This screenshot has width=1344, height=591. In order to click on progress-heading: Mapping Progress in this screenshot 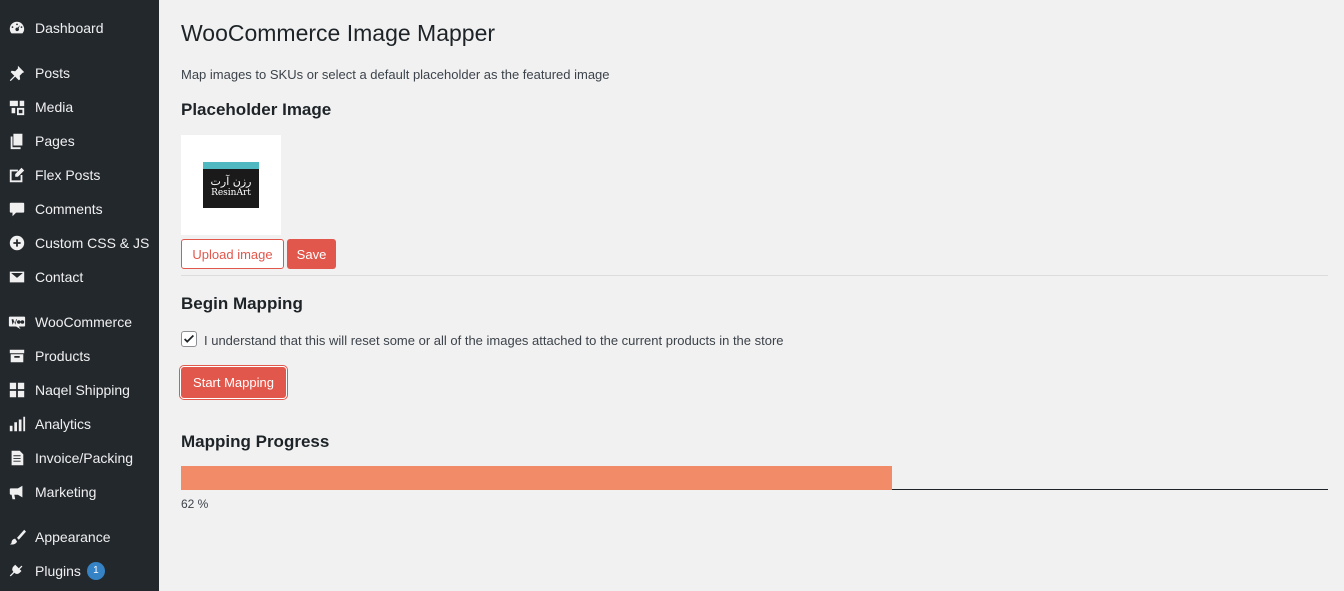, I will do `click(255, 441)`.